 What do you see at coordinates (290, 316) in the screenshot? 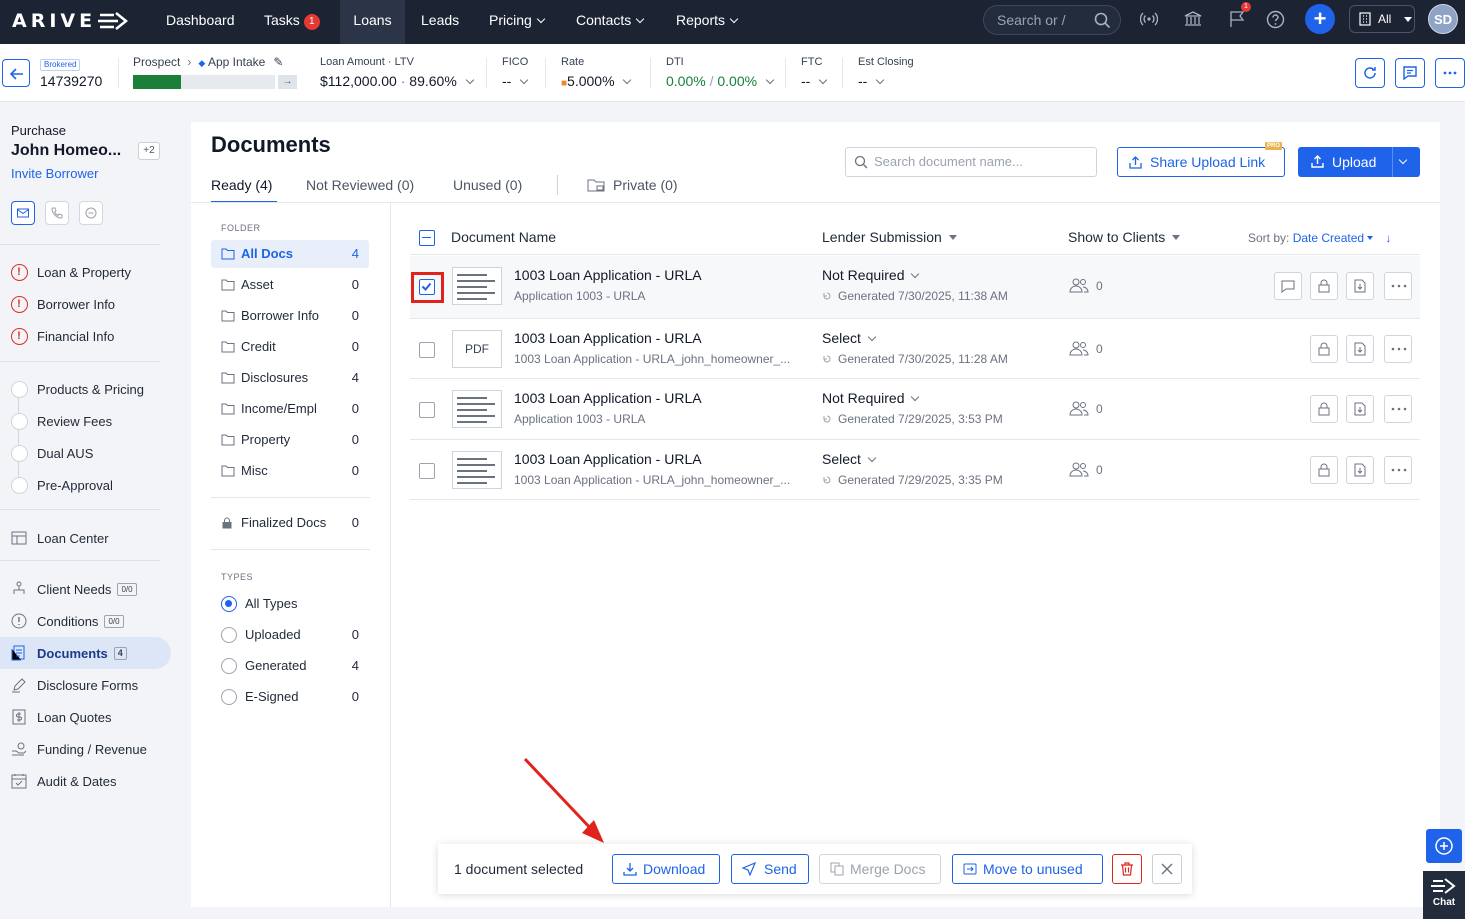
I see `folder-item: Borrower Info 0` at bounding box center [290, 316].